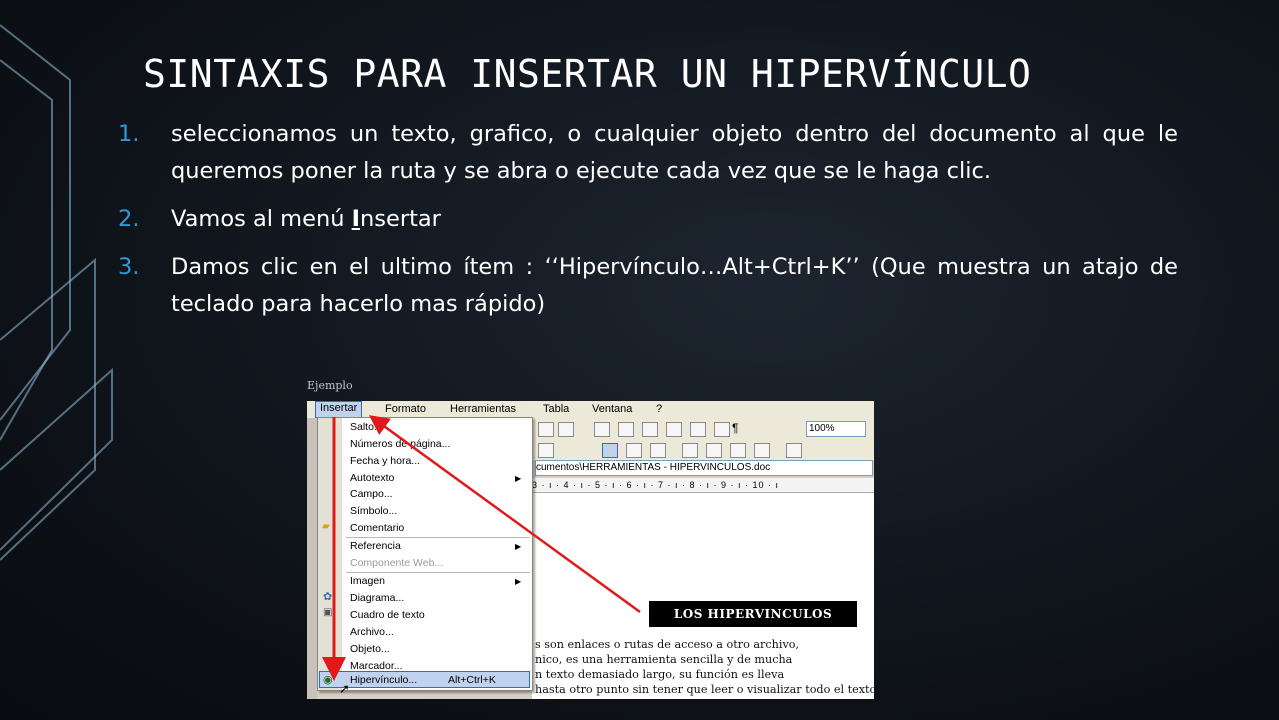 This screenshot has width=1279, height=720. What do you see at coordinates (129, 219) in the screenshot?
I see `step-number: 2.` at bounding box center [129, 219].